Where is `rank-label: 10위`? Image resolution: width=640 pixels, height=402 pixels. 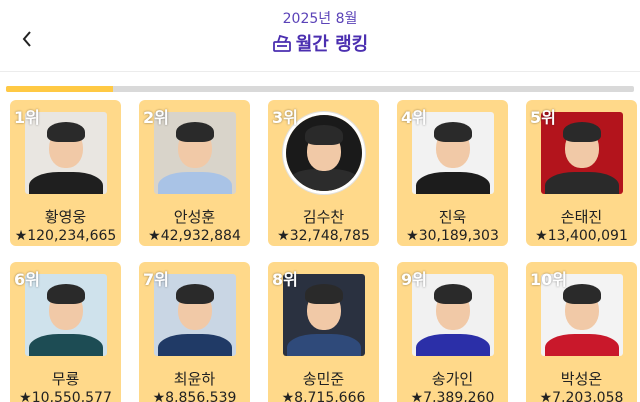
rank-label: 10위 is located at coordinates (548, 279).